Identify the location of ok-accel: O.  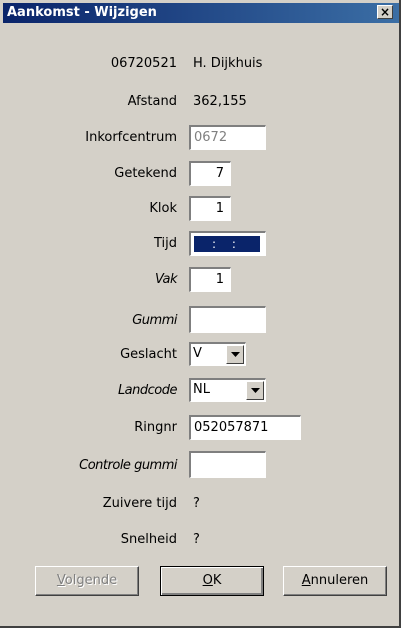
(207, 580).